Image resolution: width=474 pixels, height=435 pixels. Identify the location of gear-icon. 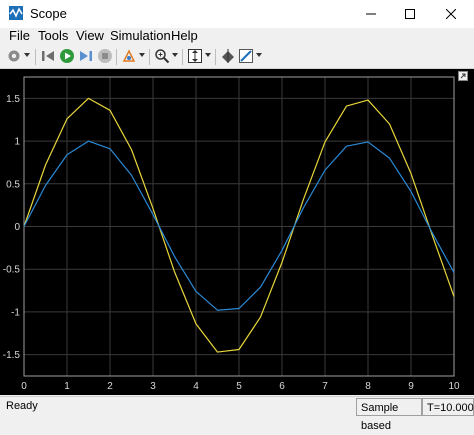
(14, 56).